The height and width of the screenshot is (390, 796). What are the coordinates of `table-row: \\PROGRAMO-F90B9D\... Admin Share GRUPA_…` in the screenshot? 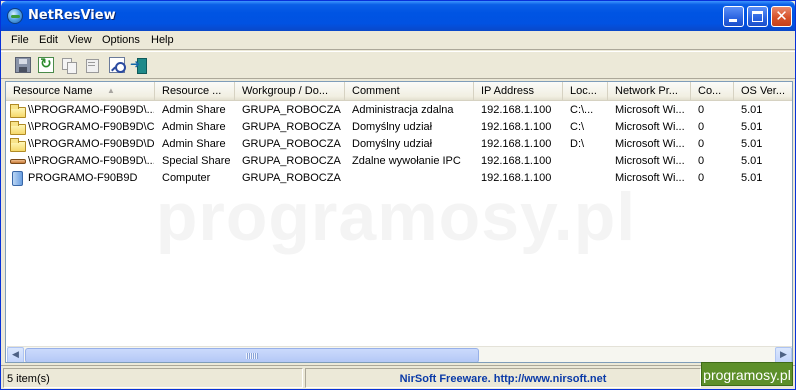 It's located at (399, 110).